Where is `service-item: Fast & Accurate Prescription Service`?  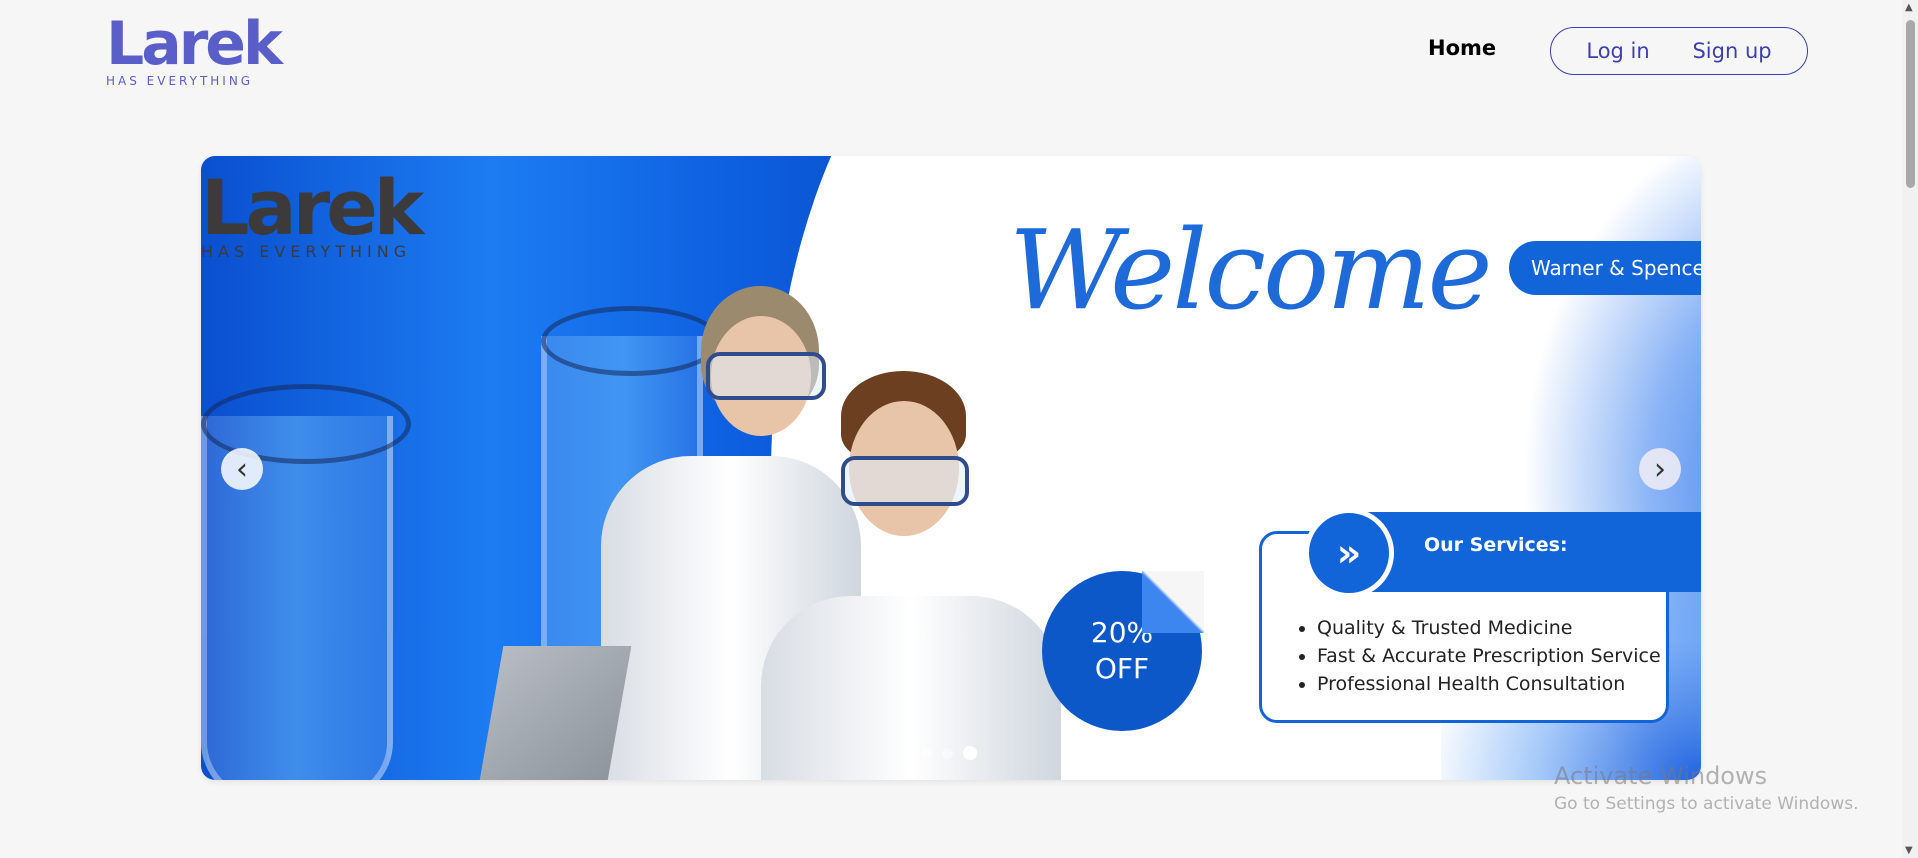
service-item: Fast & Accurate Prescription Service is located at coordinates (1489, 656).